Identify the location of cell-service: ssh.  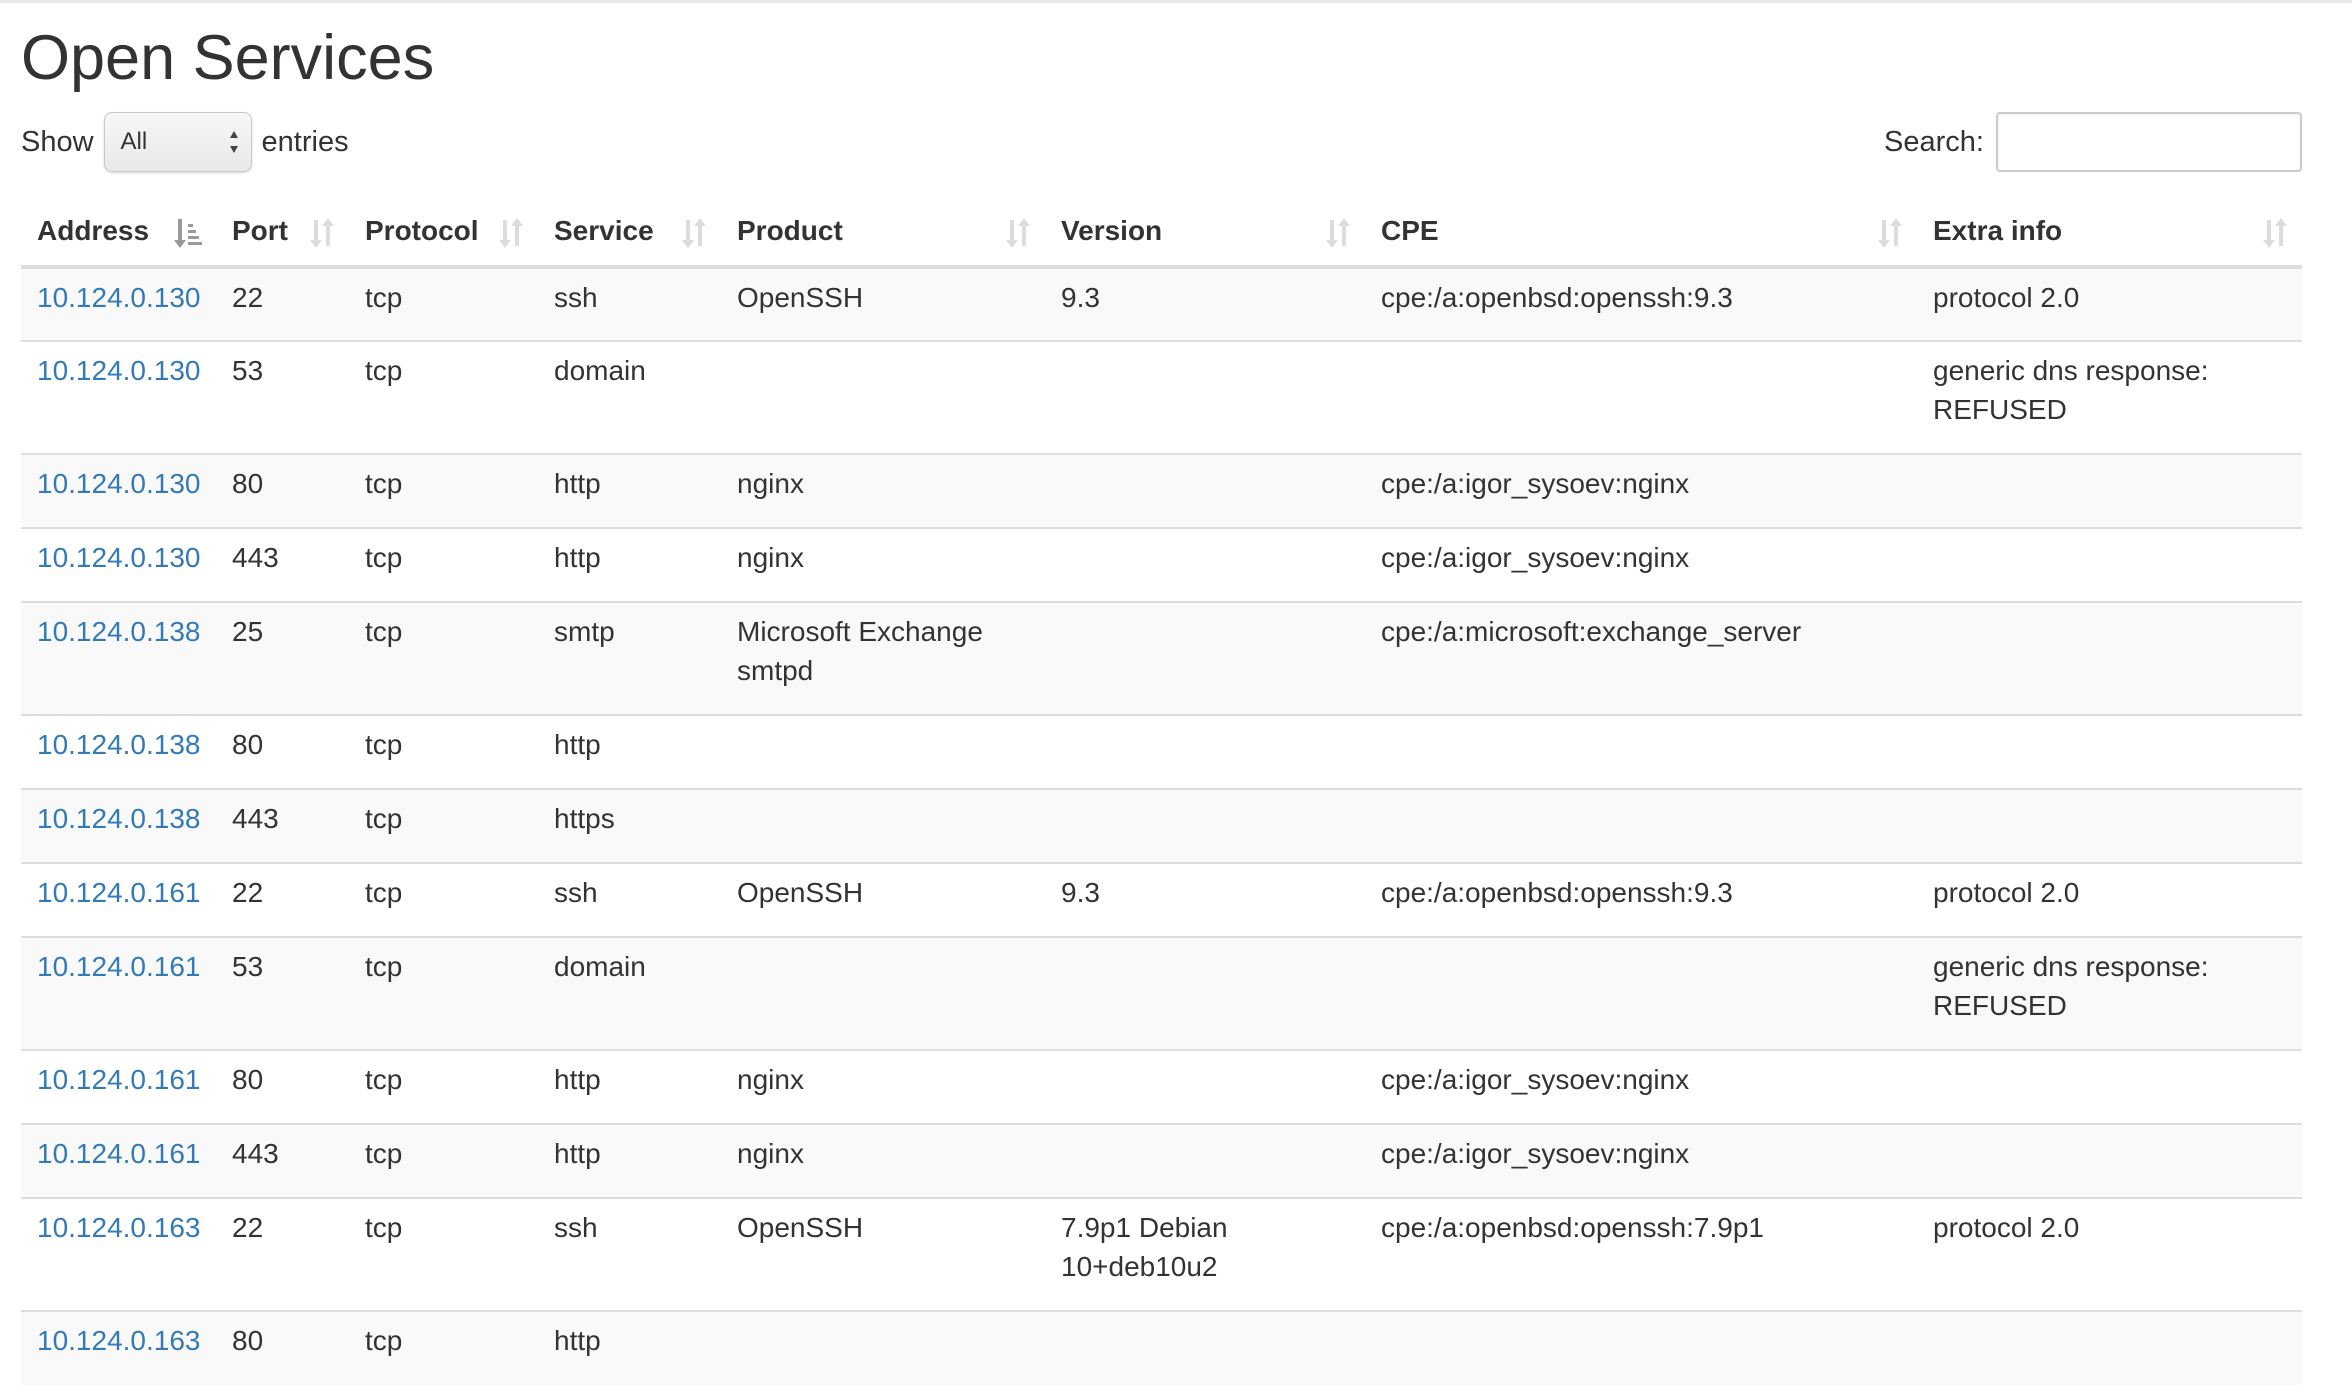
(629, 304).